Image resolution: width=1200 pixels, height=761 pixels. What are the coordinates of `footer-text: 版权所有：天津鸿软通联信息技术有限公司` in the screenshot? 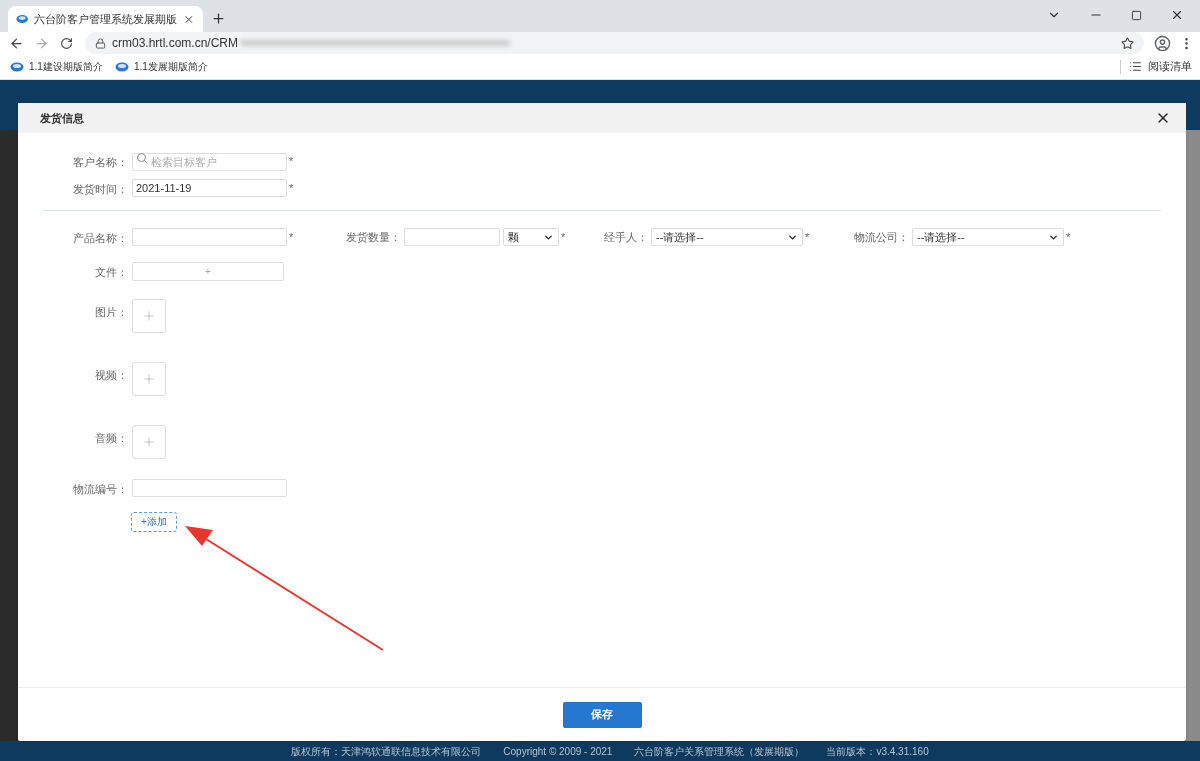 It's located at (386, 751).